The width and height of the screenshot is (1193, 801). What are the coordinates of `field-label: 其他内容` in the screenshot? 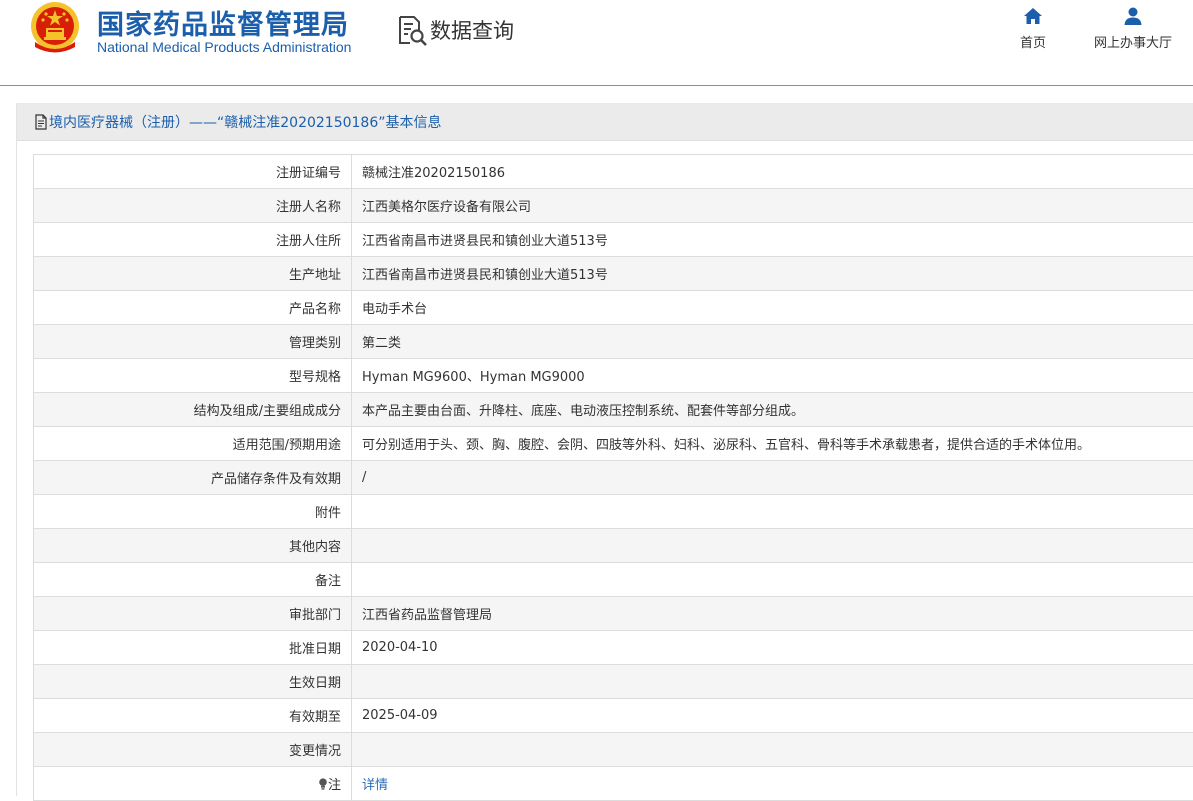 It's located at (193, 546).